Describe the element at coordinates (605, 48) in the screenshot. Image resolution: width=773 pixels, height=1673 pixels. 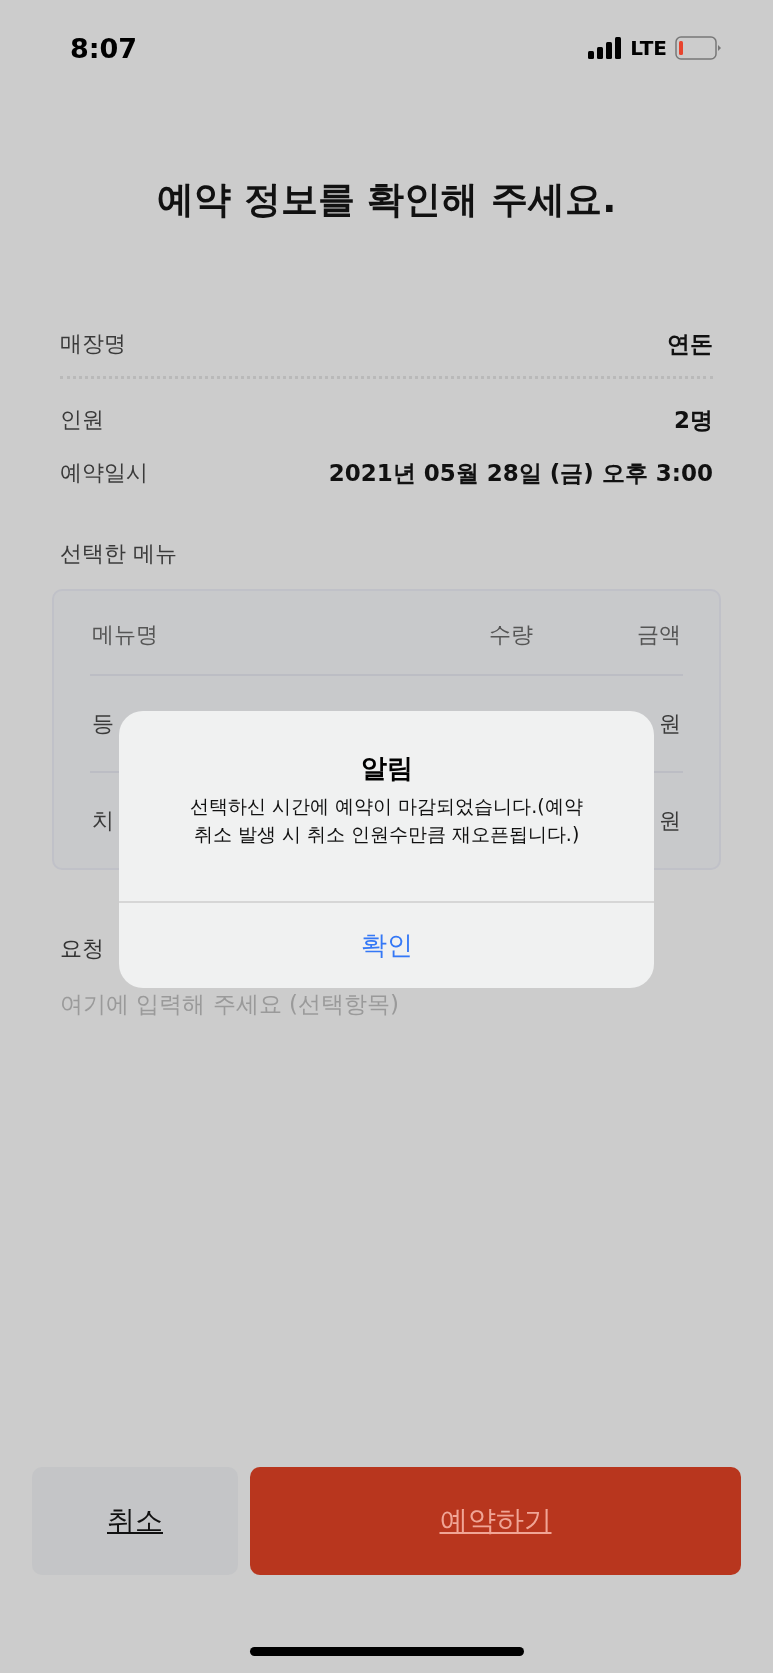
I see `signal-icon` at that location.